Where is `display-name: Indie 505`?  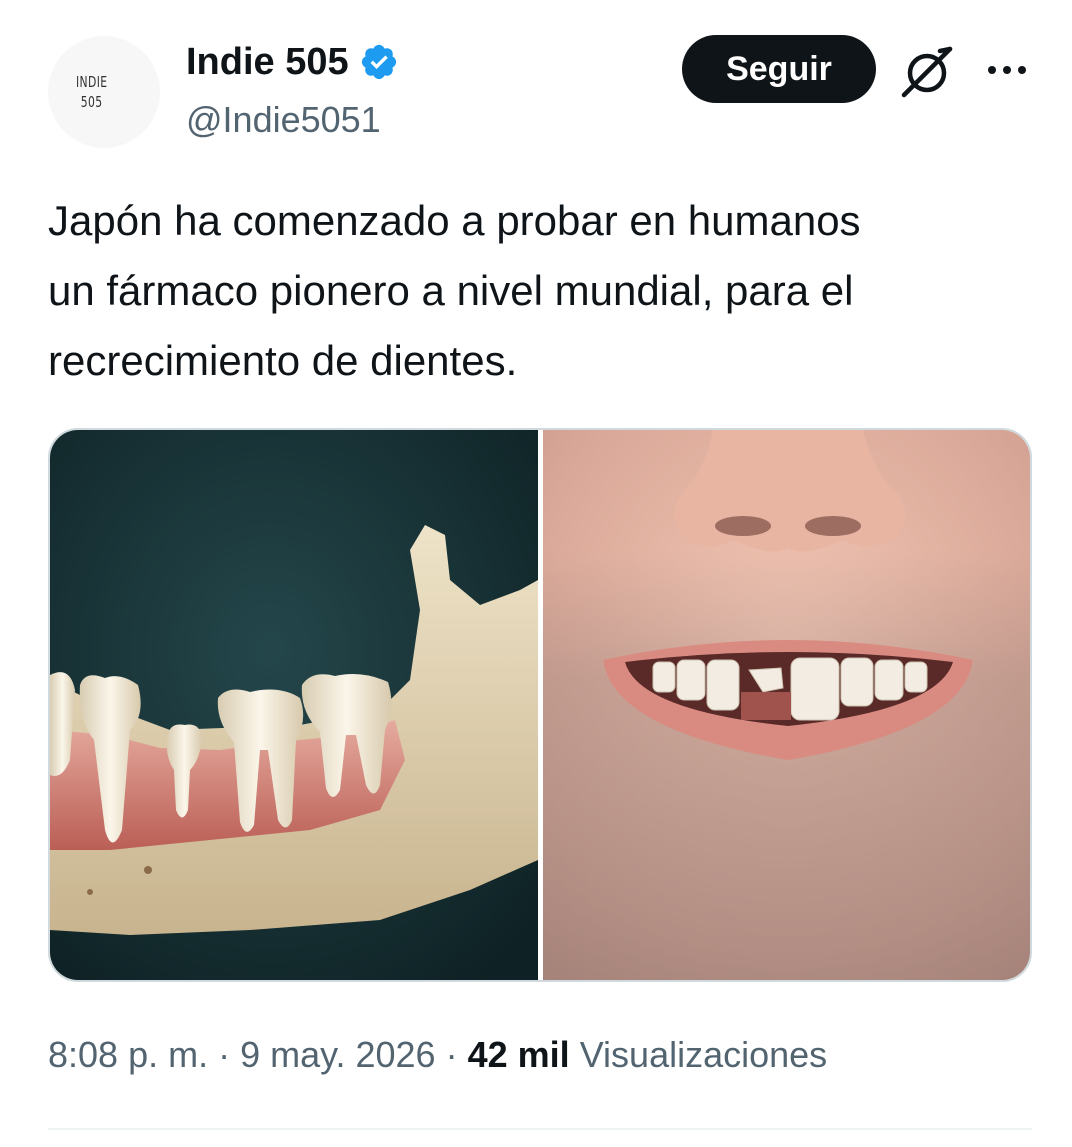 display-name: Indie 505 is located at coordinates (292, 62).